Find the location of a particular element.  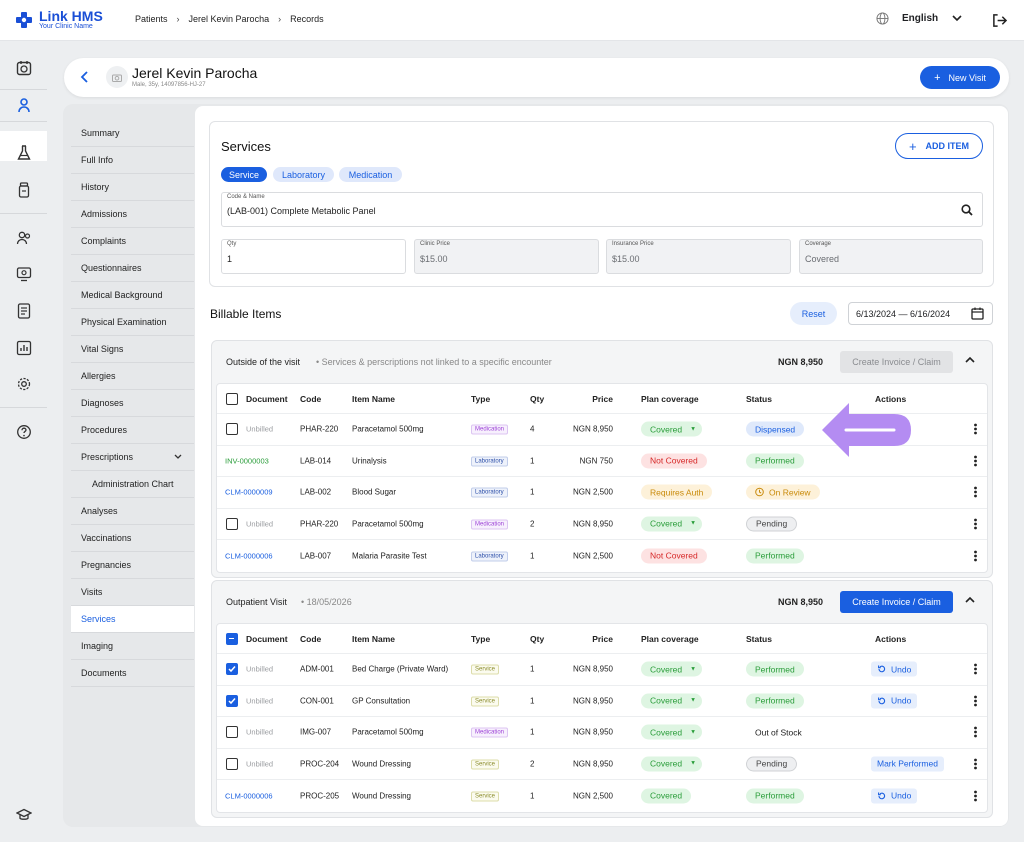

document-cell: CLM-0000009 is located at coordinates (249, 492).